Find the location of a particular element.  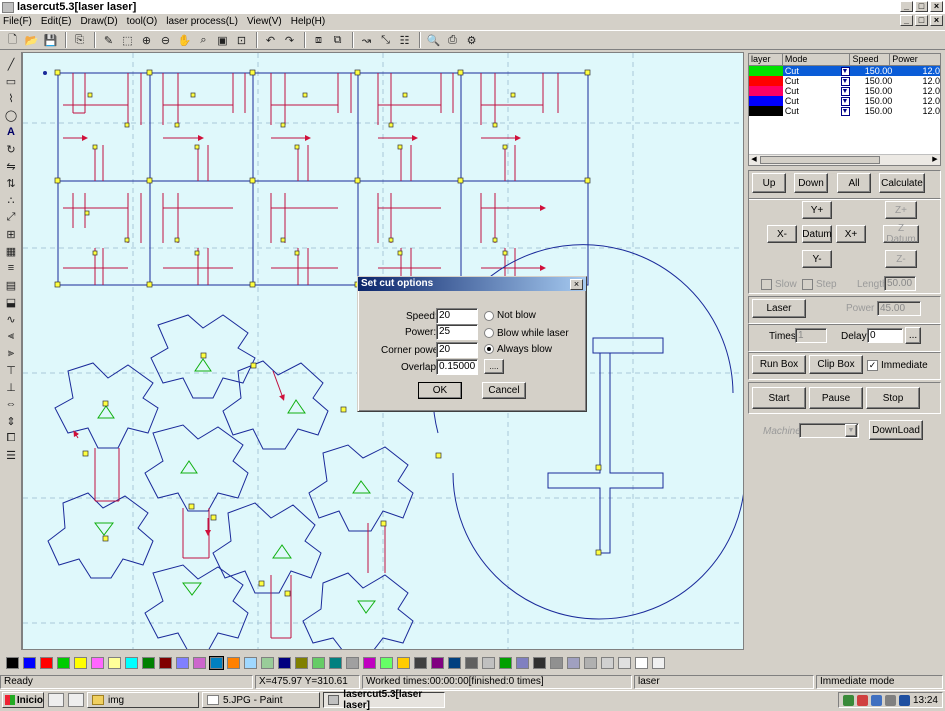

y-plus-button: Y+ is located at coordinates (817, 210).